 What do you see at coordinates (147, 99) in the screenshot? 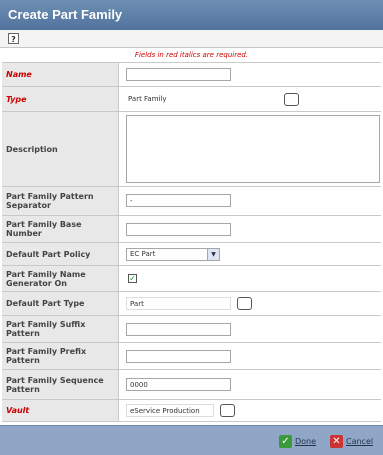
I see `type-value: Part Family` at bounding box center [147, 99].